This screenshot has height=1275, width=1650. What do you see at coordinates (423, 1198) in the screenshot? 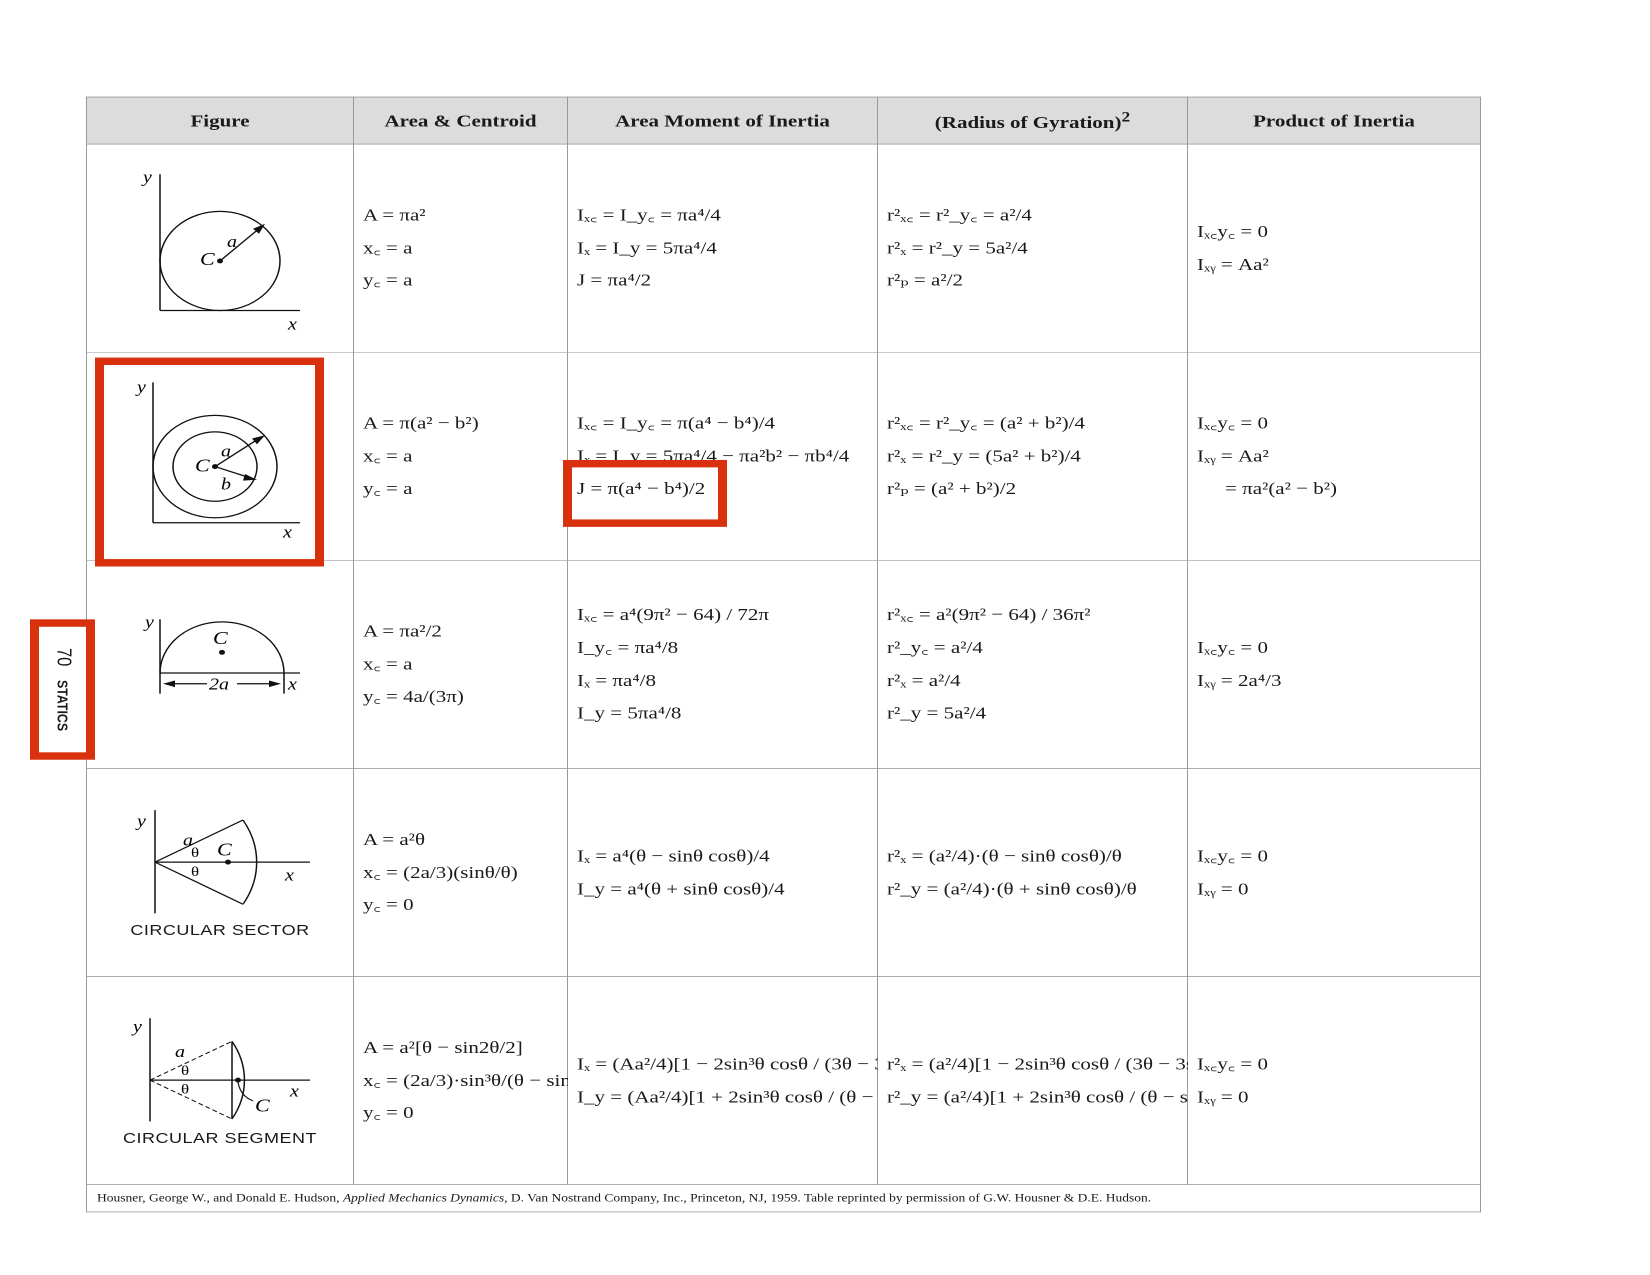
I see `citation-title: Applied Mechanics Dynamics` at bounding box center [423, 1198].